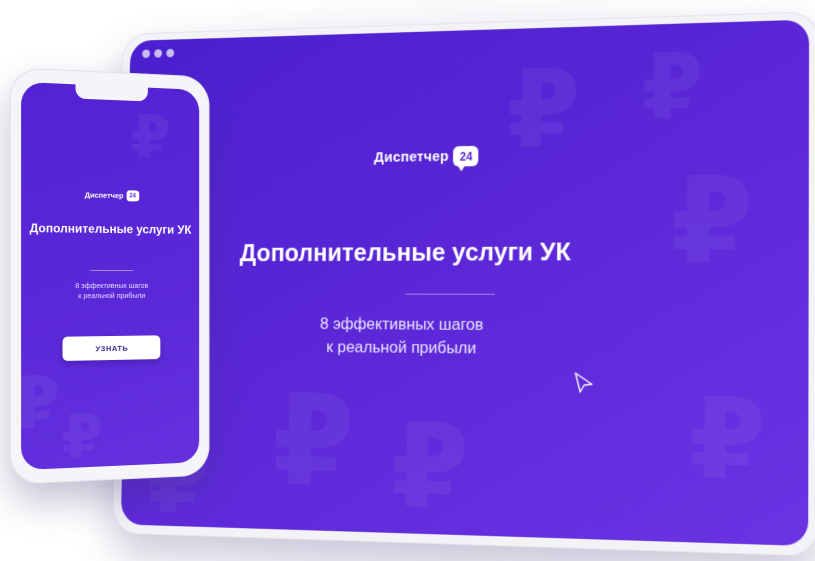  What do you see at coordinates (405, 251) in the screenshot?
I see `page-title: Дополнительные услуги УК` at bounding box center [405, 251].